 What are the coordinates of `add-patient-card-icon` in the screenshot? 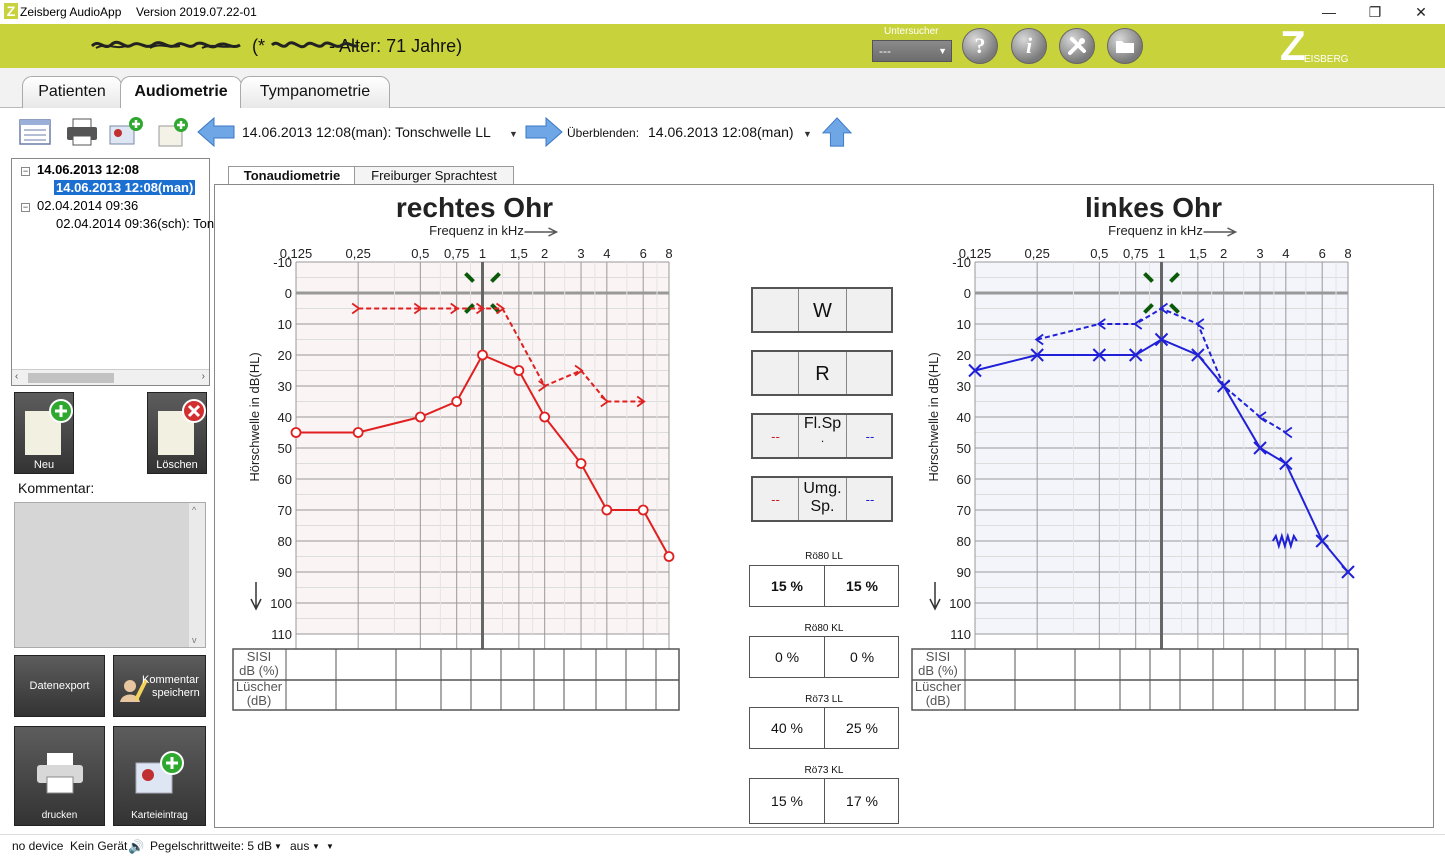 It's located at (126, 132).